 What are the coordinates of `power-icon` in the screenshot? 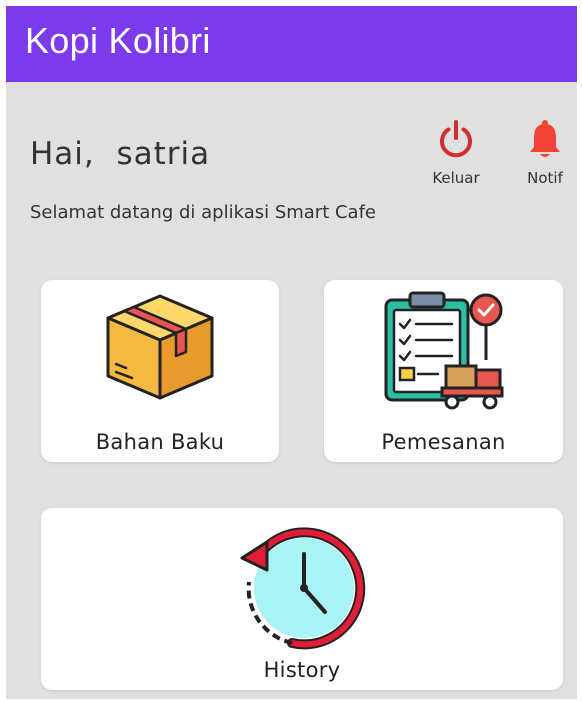 It's located at (456, 139).